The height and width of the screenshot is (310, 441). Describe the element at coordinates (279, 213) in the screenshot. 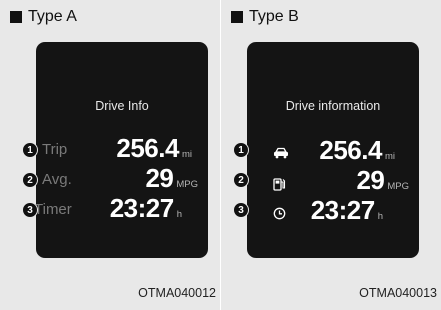

I see `clock-icon` at that location.